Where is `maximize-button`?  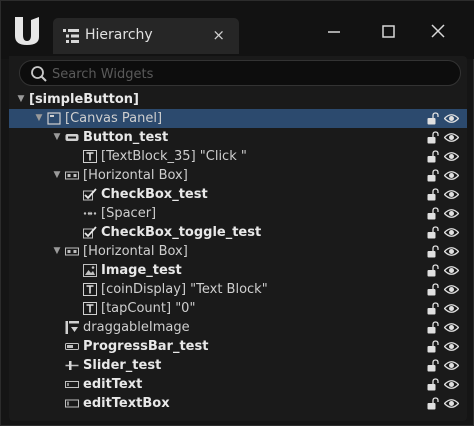 maximize-button is located at coordinates (388, 31).